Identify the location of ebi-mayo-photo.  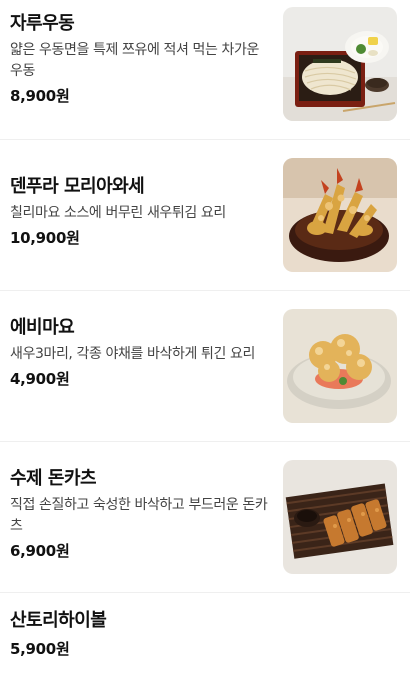
(340, 366).